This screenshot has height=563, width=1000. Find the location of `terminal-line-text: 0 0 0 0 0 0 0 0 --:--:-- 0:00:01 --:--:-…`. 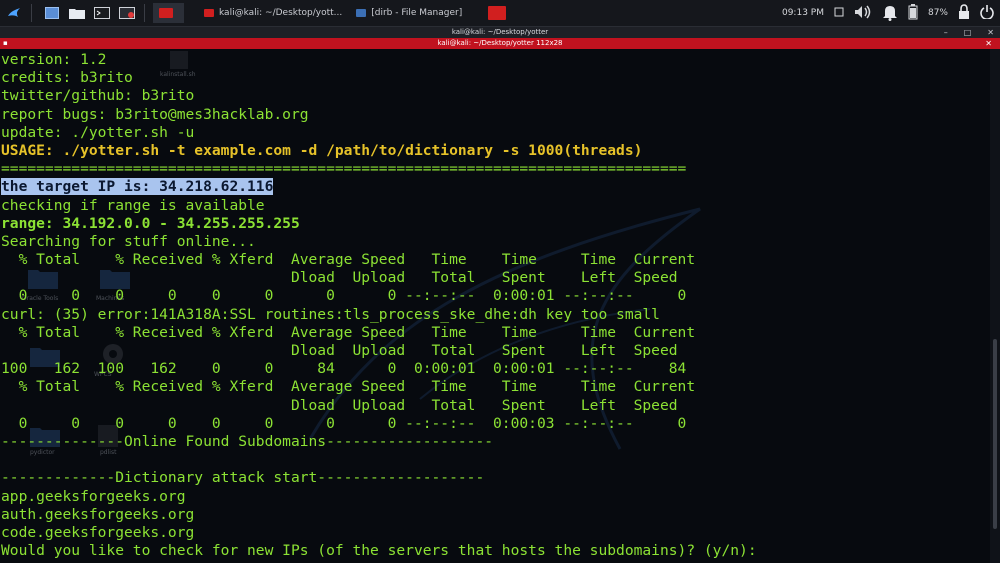

terminal-line-text: 0 0 0 0 0 0 0 0 --:--:-- 0:00:01 --:--:-… is located at coordinates (344, 296).